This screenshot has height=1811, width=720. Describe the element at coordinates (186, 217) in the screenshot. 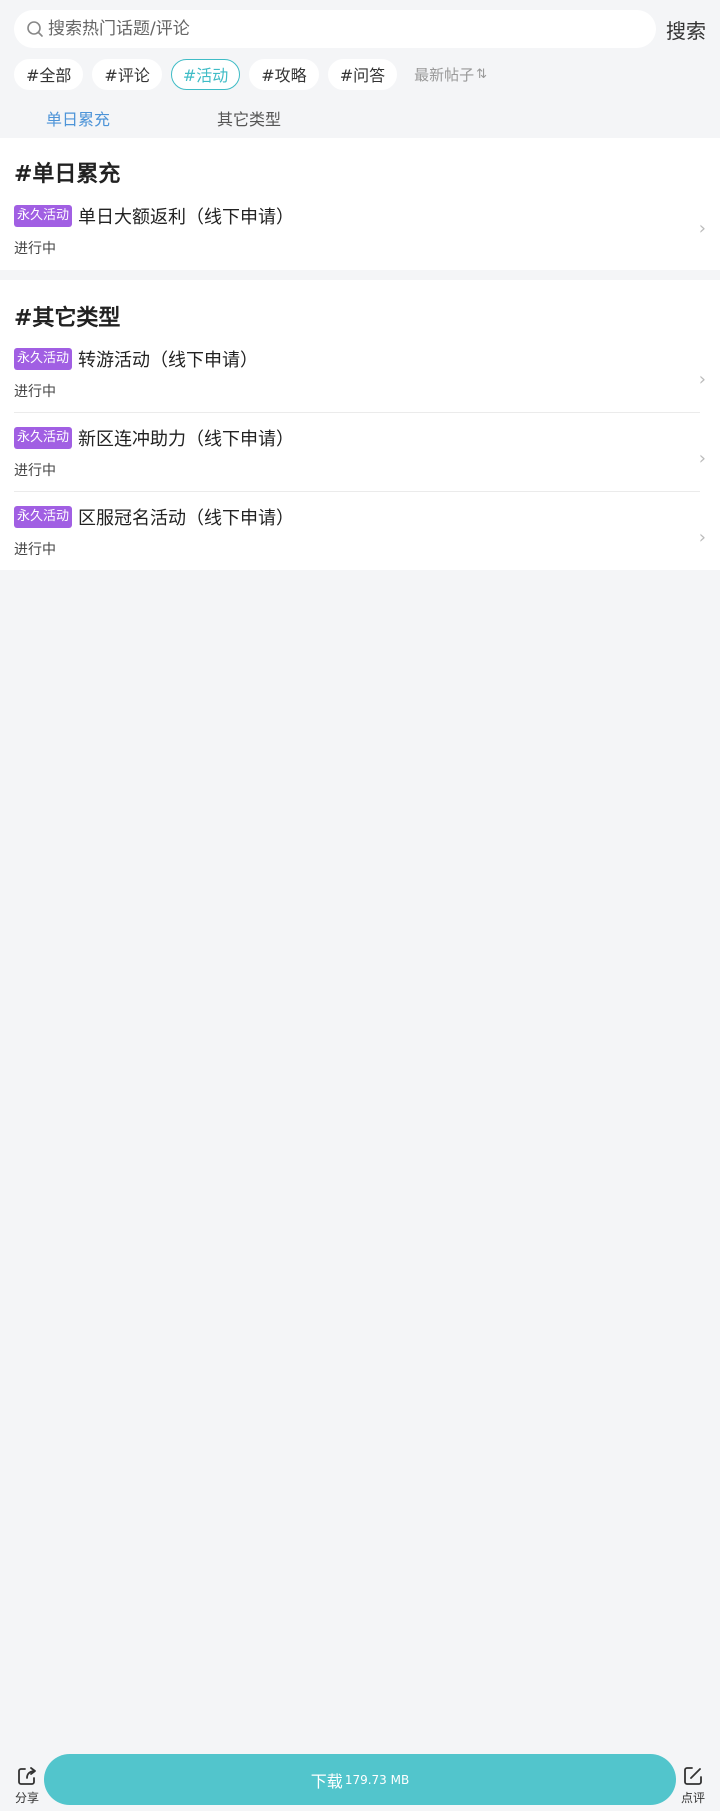

I see `item-title: 单日大额返利（线下申请）` at that location.